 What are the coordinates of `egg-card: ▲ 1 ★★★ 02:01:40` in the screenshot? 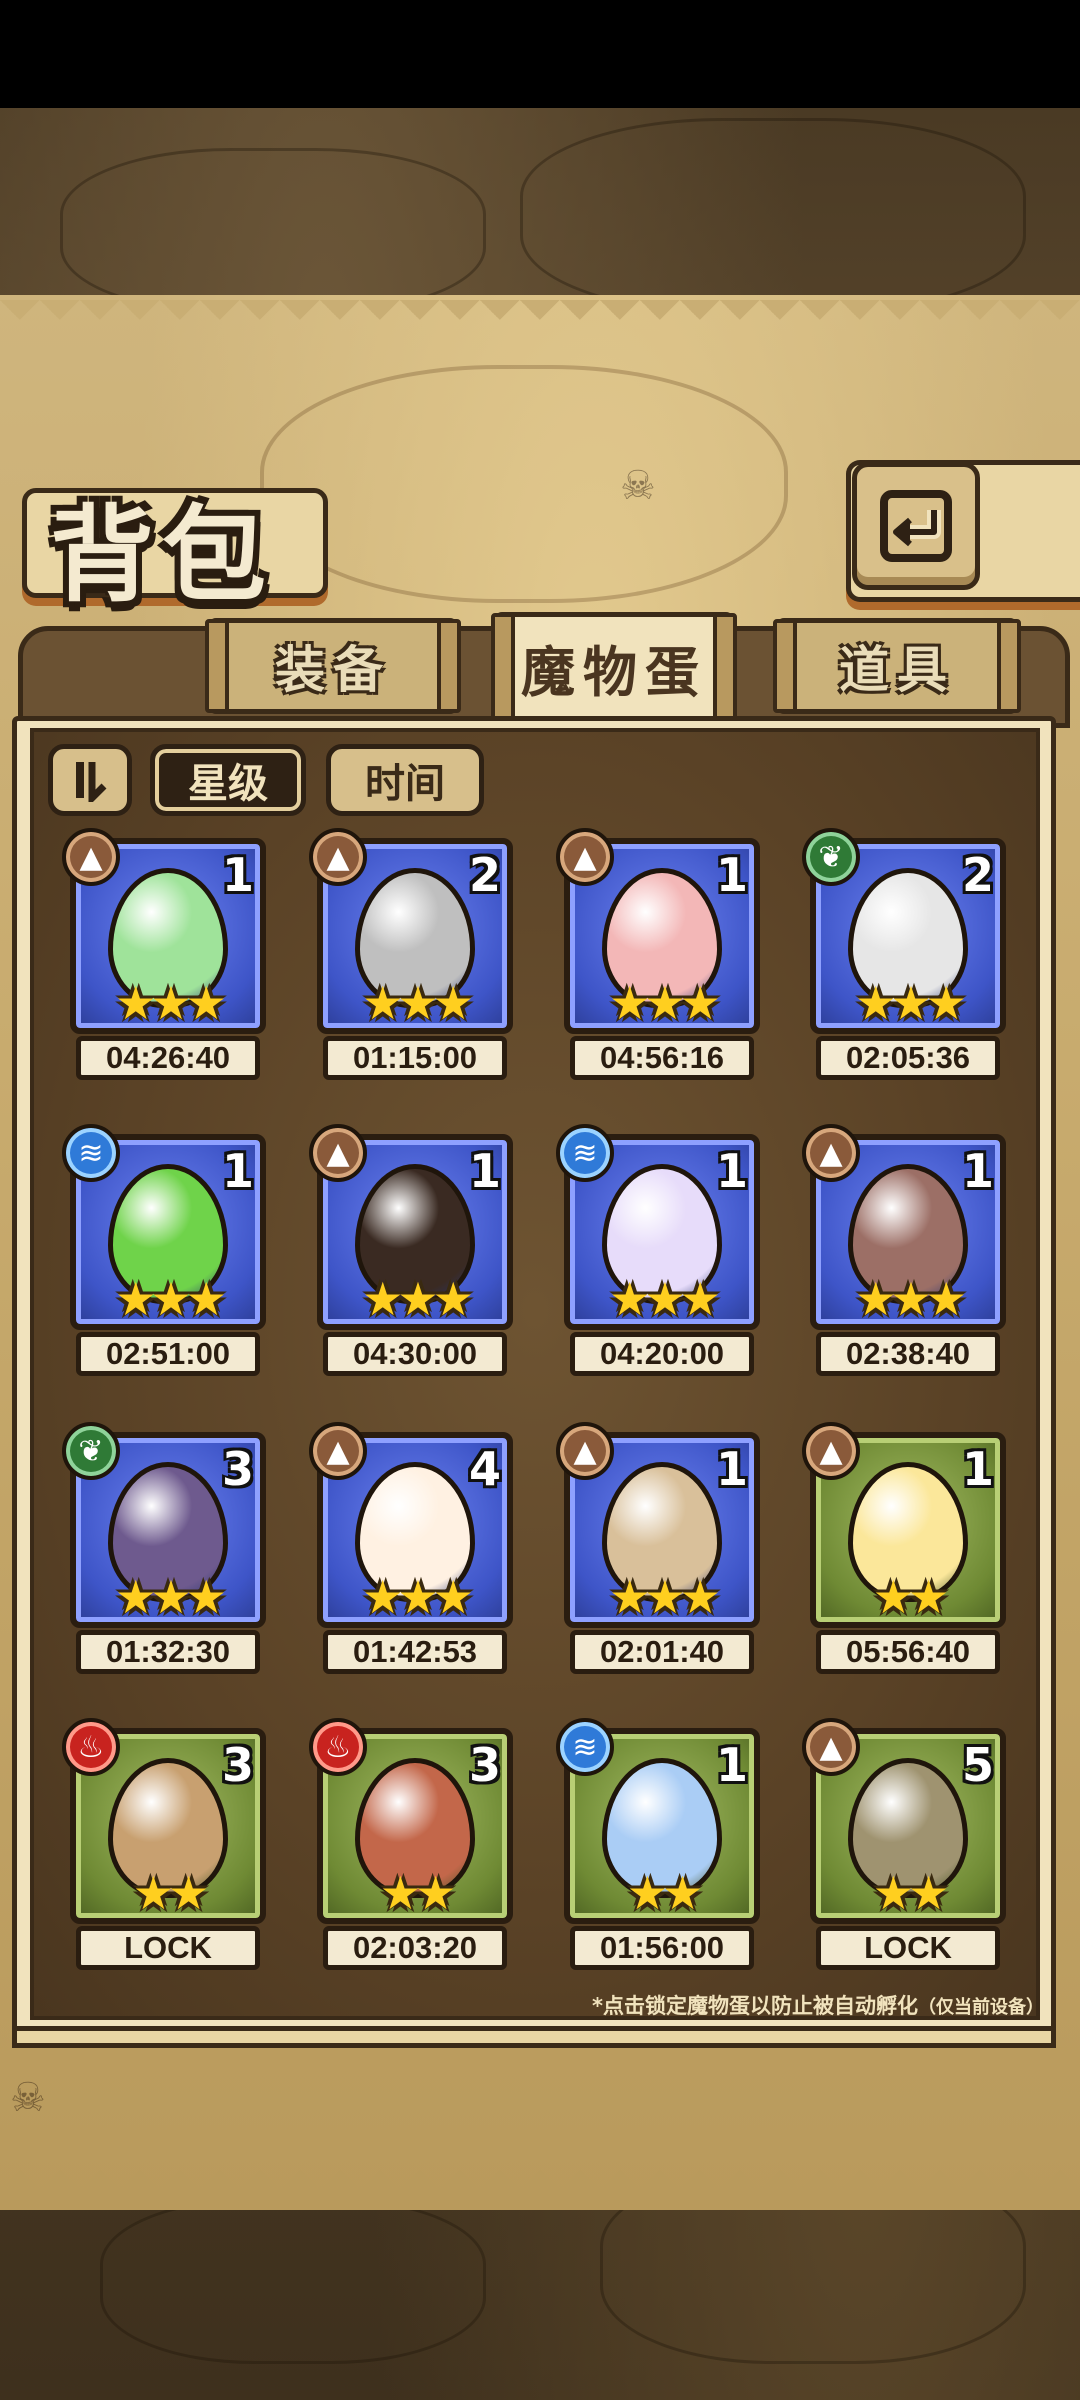 It's located at (658, 1548).